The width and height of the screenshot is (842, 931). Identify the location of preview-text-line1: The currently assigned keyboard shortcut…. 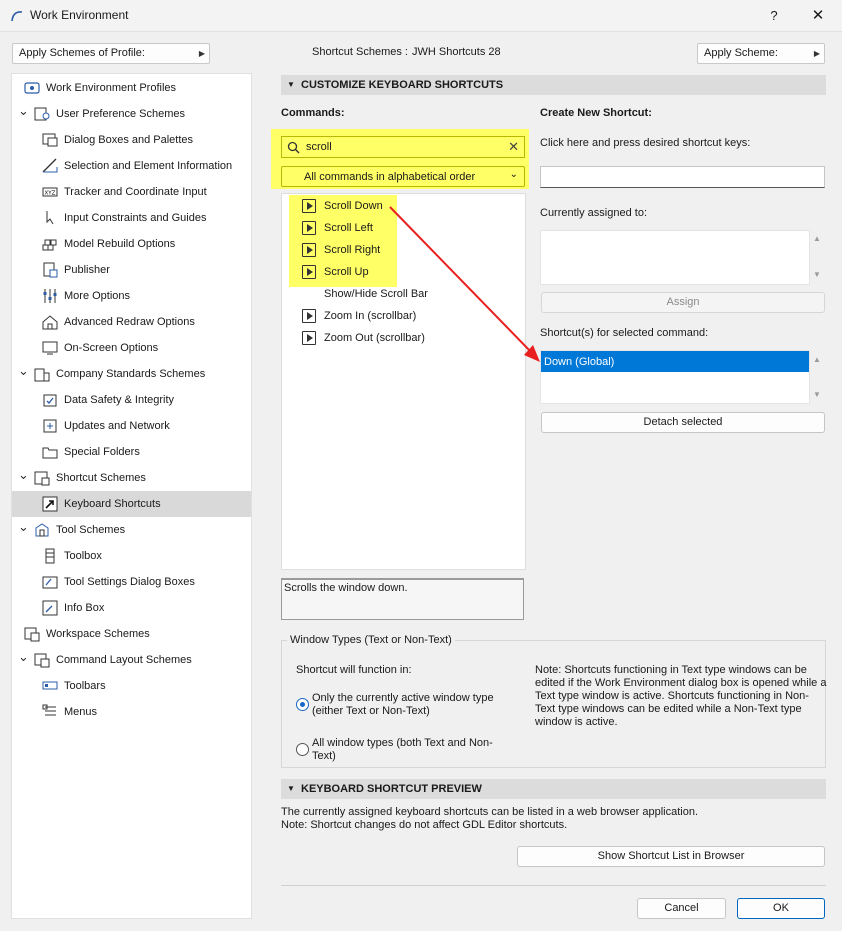
(490, 812).